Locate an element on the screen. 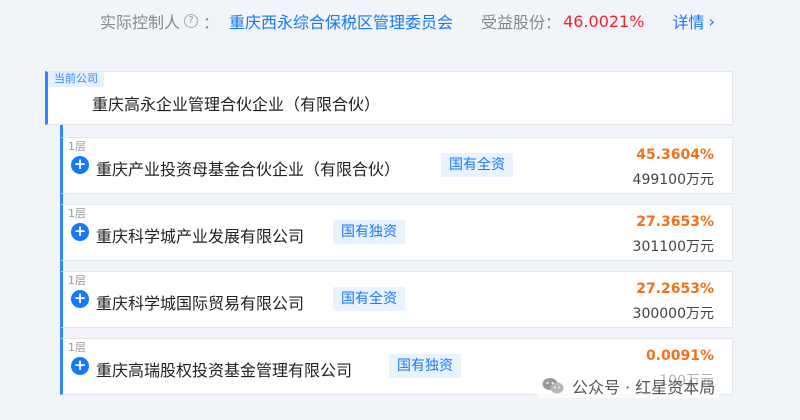 The image size is (800, 420). holder-amount: 301100万元 is located at coordinates (673, 247).